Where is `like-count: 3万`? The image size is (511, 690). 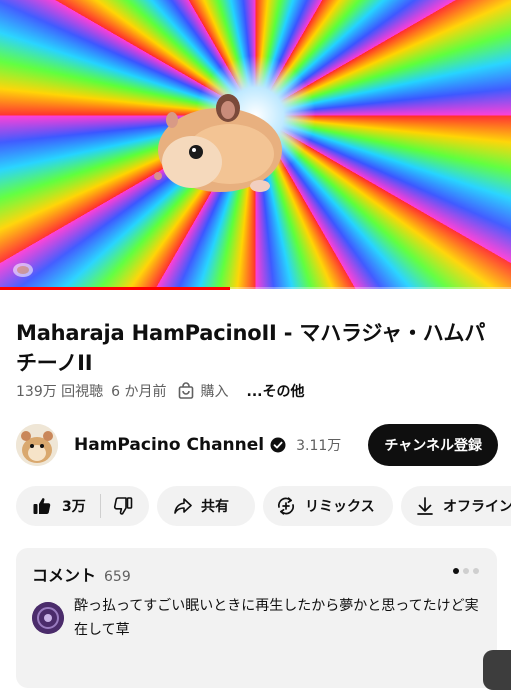
like-count: 3万 is located at coordinates (74, 507).